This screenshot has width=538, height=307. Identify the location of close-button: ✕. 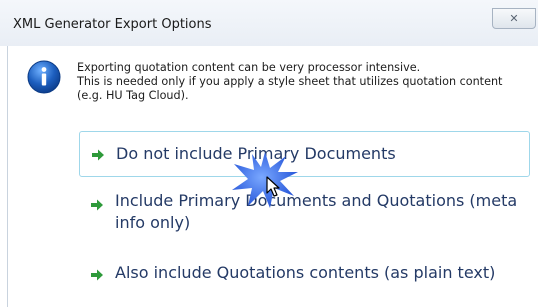
(514, 18).